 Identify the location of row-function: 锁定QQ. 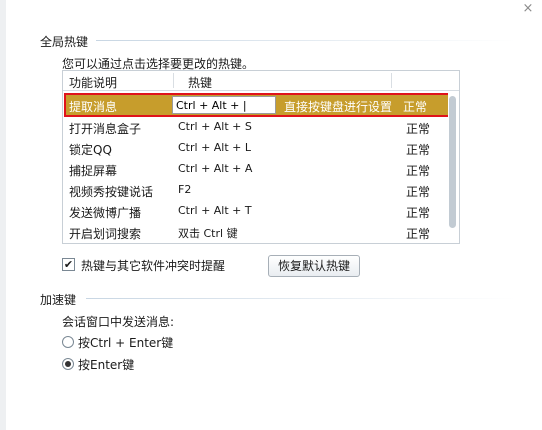
(90, 150).